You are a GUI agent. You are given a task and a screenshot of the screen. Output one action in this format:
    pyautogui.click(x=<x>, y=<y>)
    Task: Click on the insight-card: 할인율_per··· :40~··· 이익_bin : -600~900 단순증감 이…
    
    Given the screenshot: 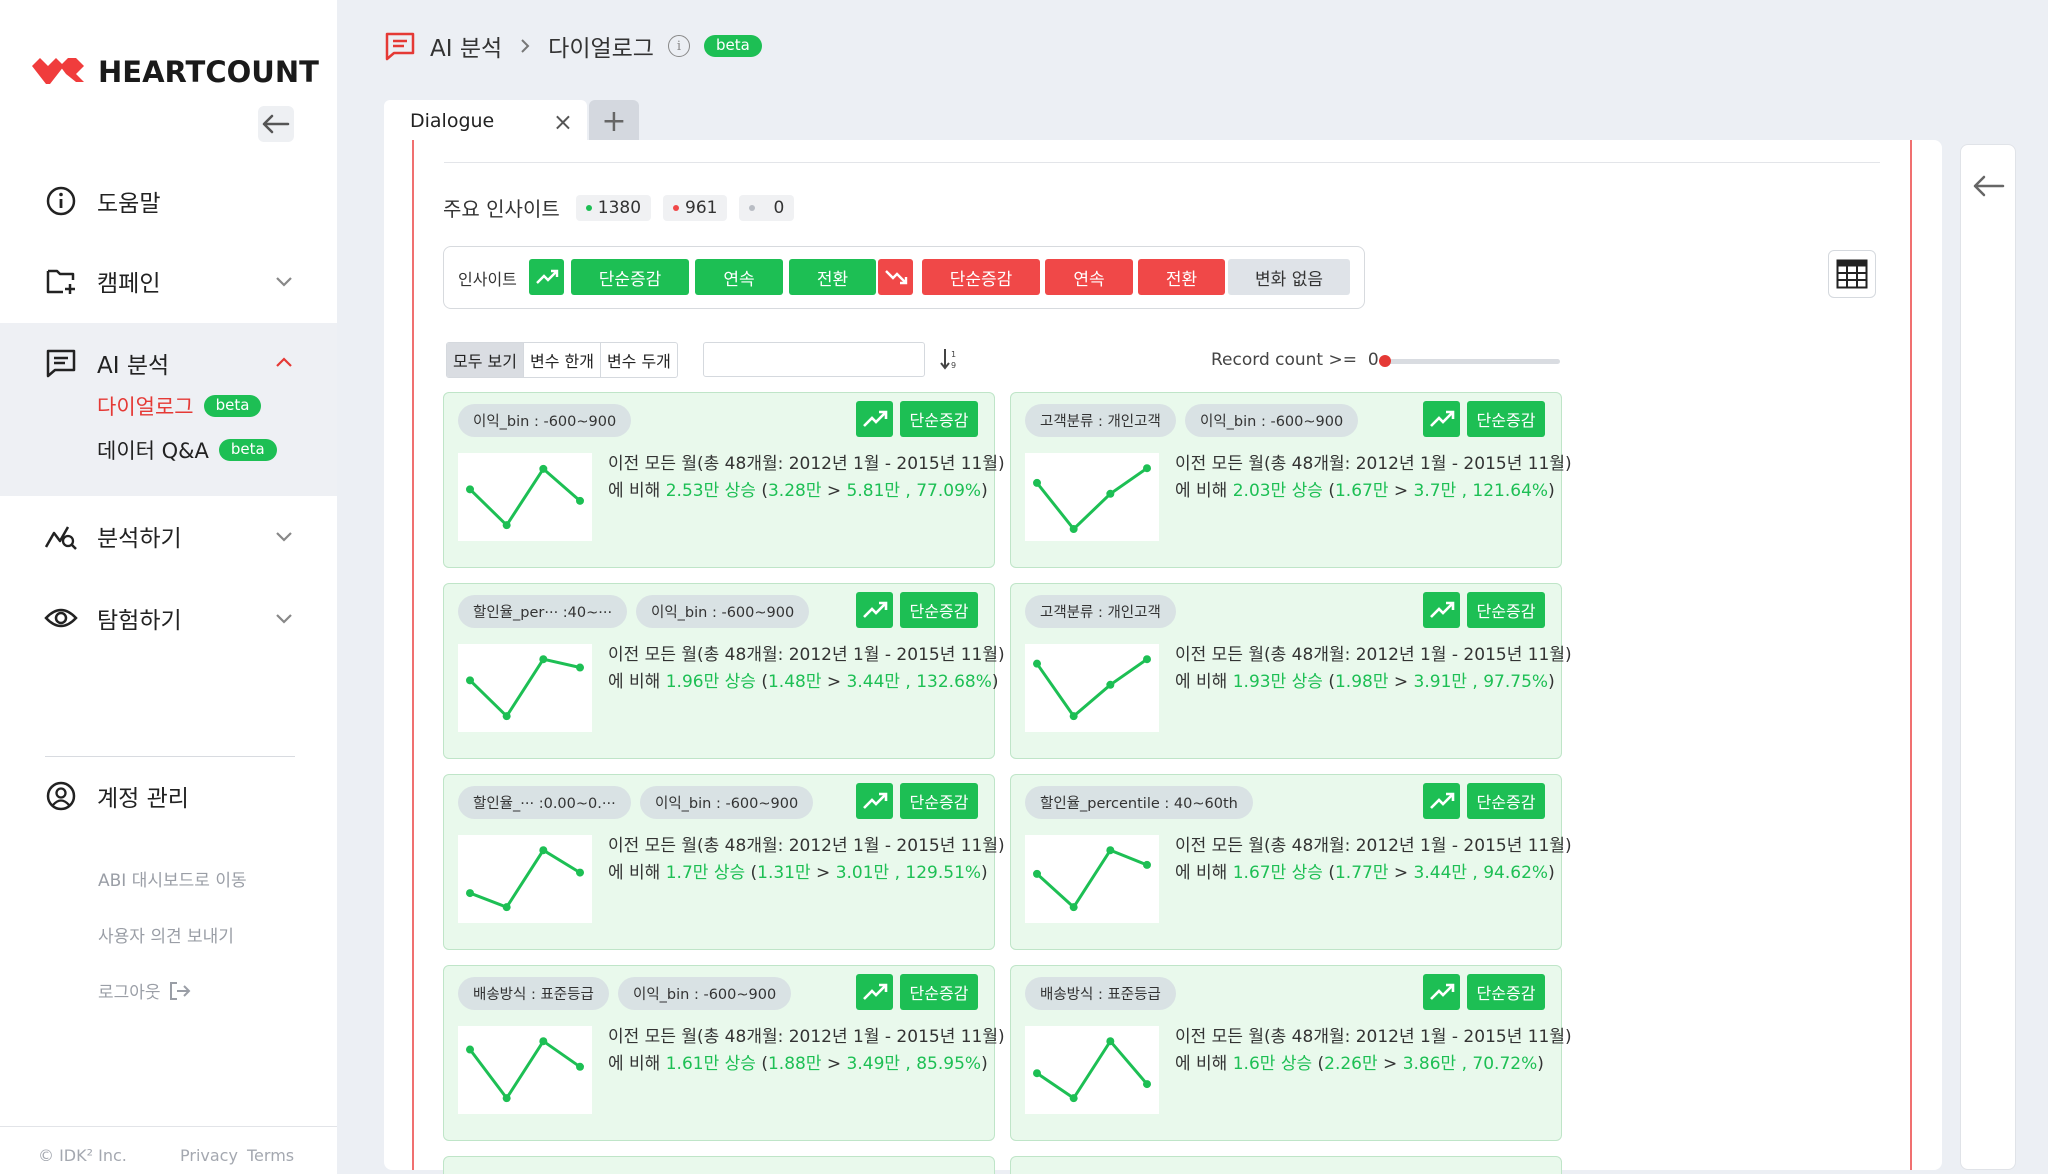 What is the action you would take?
    pyautogui.click(x=724, y=671)
    